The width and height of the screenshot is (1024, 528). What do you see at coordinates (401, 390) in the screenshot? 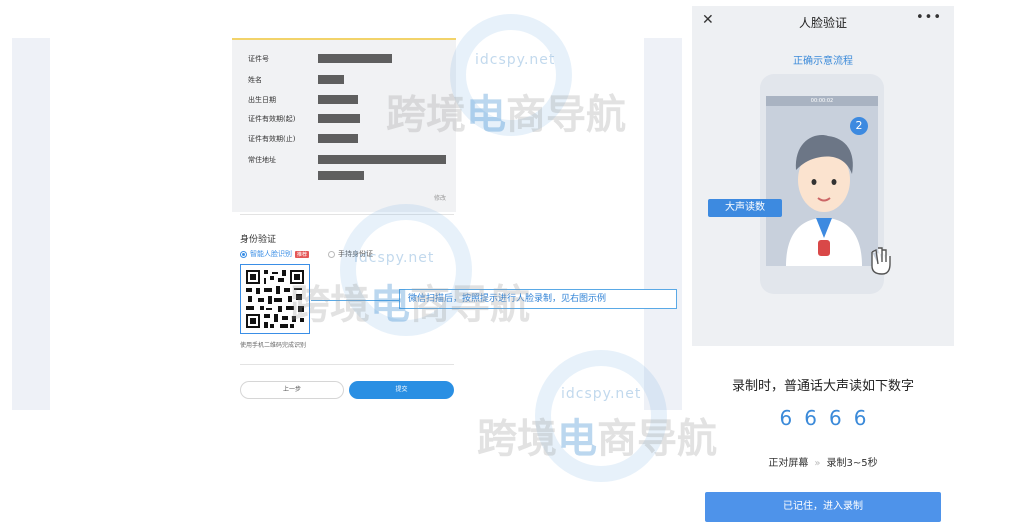
I see `submit-button: 提交` at bounding box center [401, 390].